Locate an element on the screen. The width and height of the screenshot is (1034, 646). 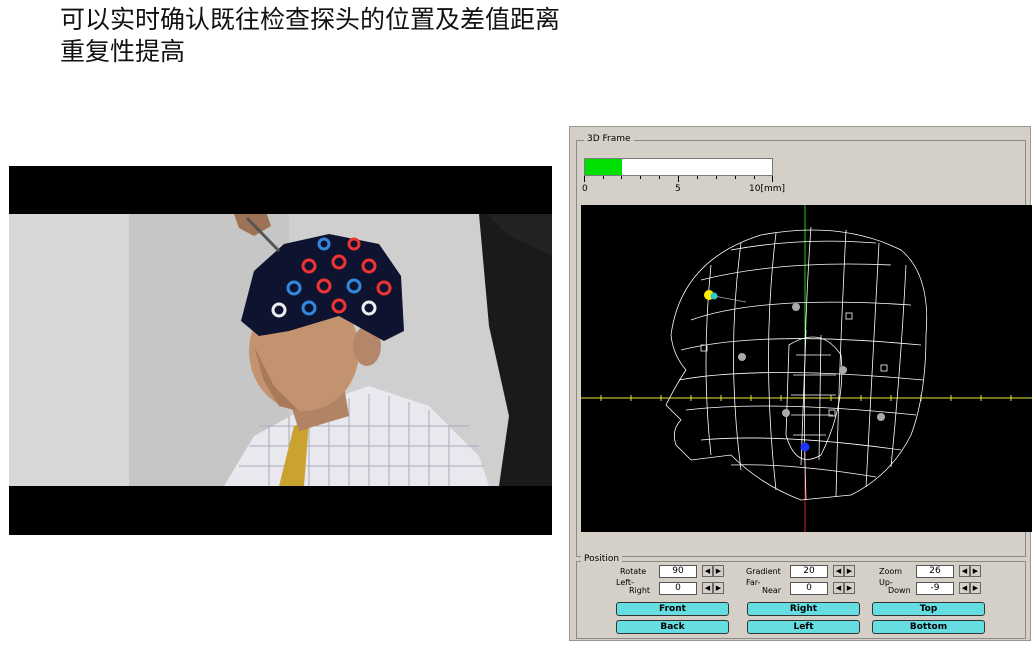
left-right-input: 0 is located at coordinates (678, 588).